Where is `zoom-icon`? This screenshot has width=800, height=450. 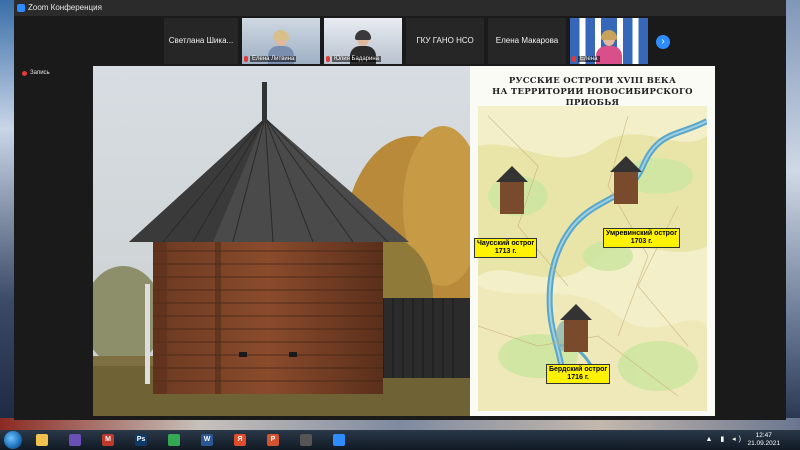
zoom-icon is located at coordinates (339, 440).